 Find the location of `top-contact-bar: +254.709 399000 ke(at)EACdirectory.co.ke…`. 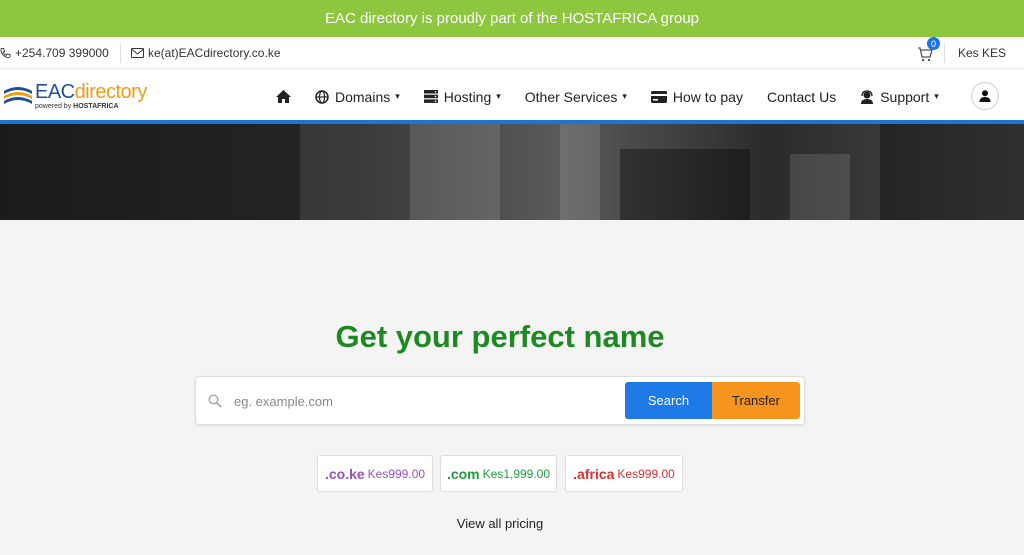

top-contact-bar: +254.709 399000 ke(at)EACdirectory.co.ke… is located at coordinates (512, 53).